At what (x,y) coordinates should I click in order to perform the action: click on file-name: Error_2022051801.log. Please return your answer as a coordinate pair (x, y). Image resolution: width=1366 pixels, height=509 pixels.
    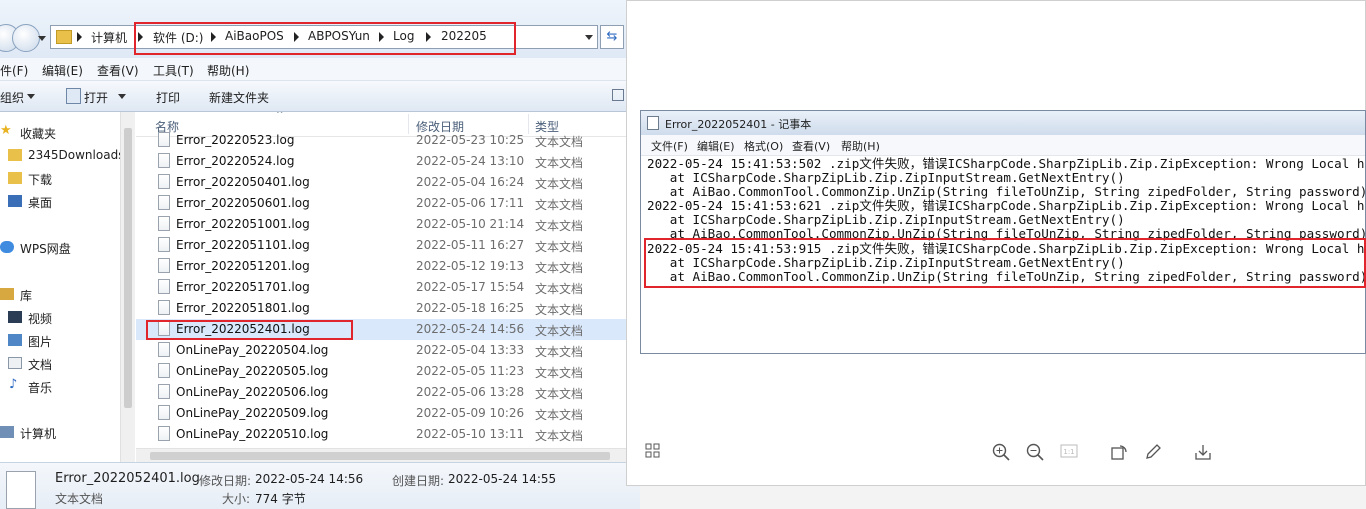
    Looking at the image, I should click on (243, 308).